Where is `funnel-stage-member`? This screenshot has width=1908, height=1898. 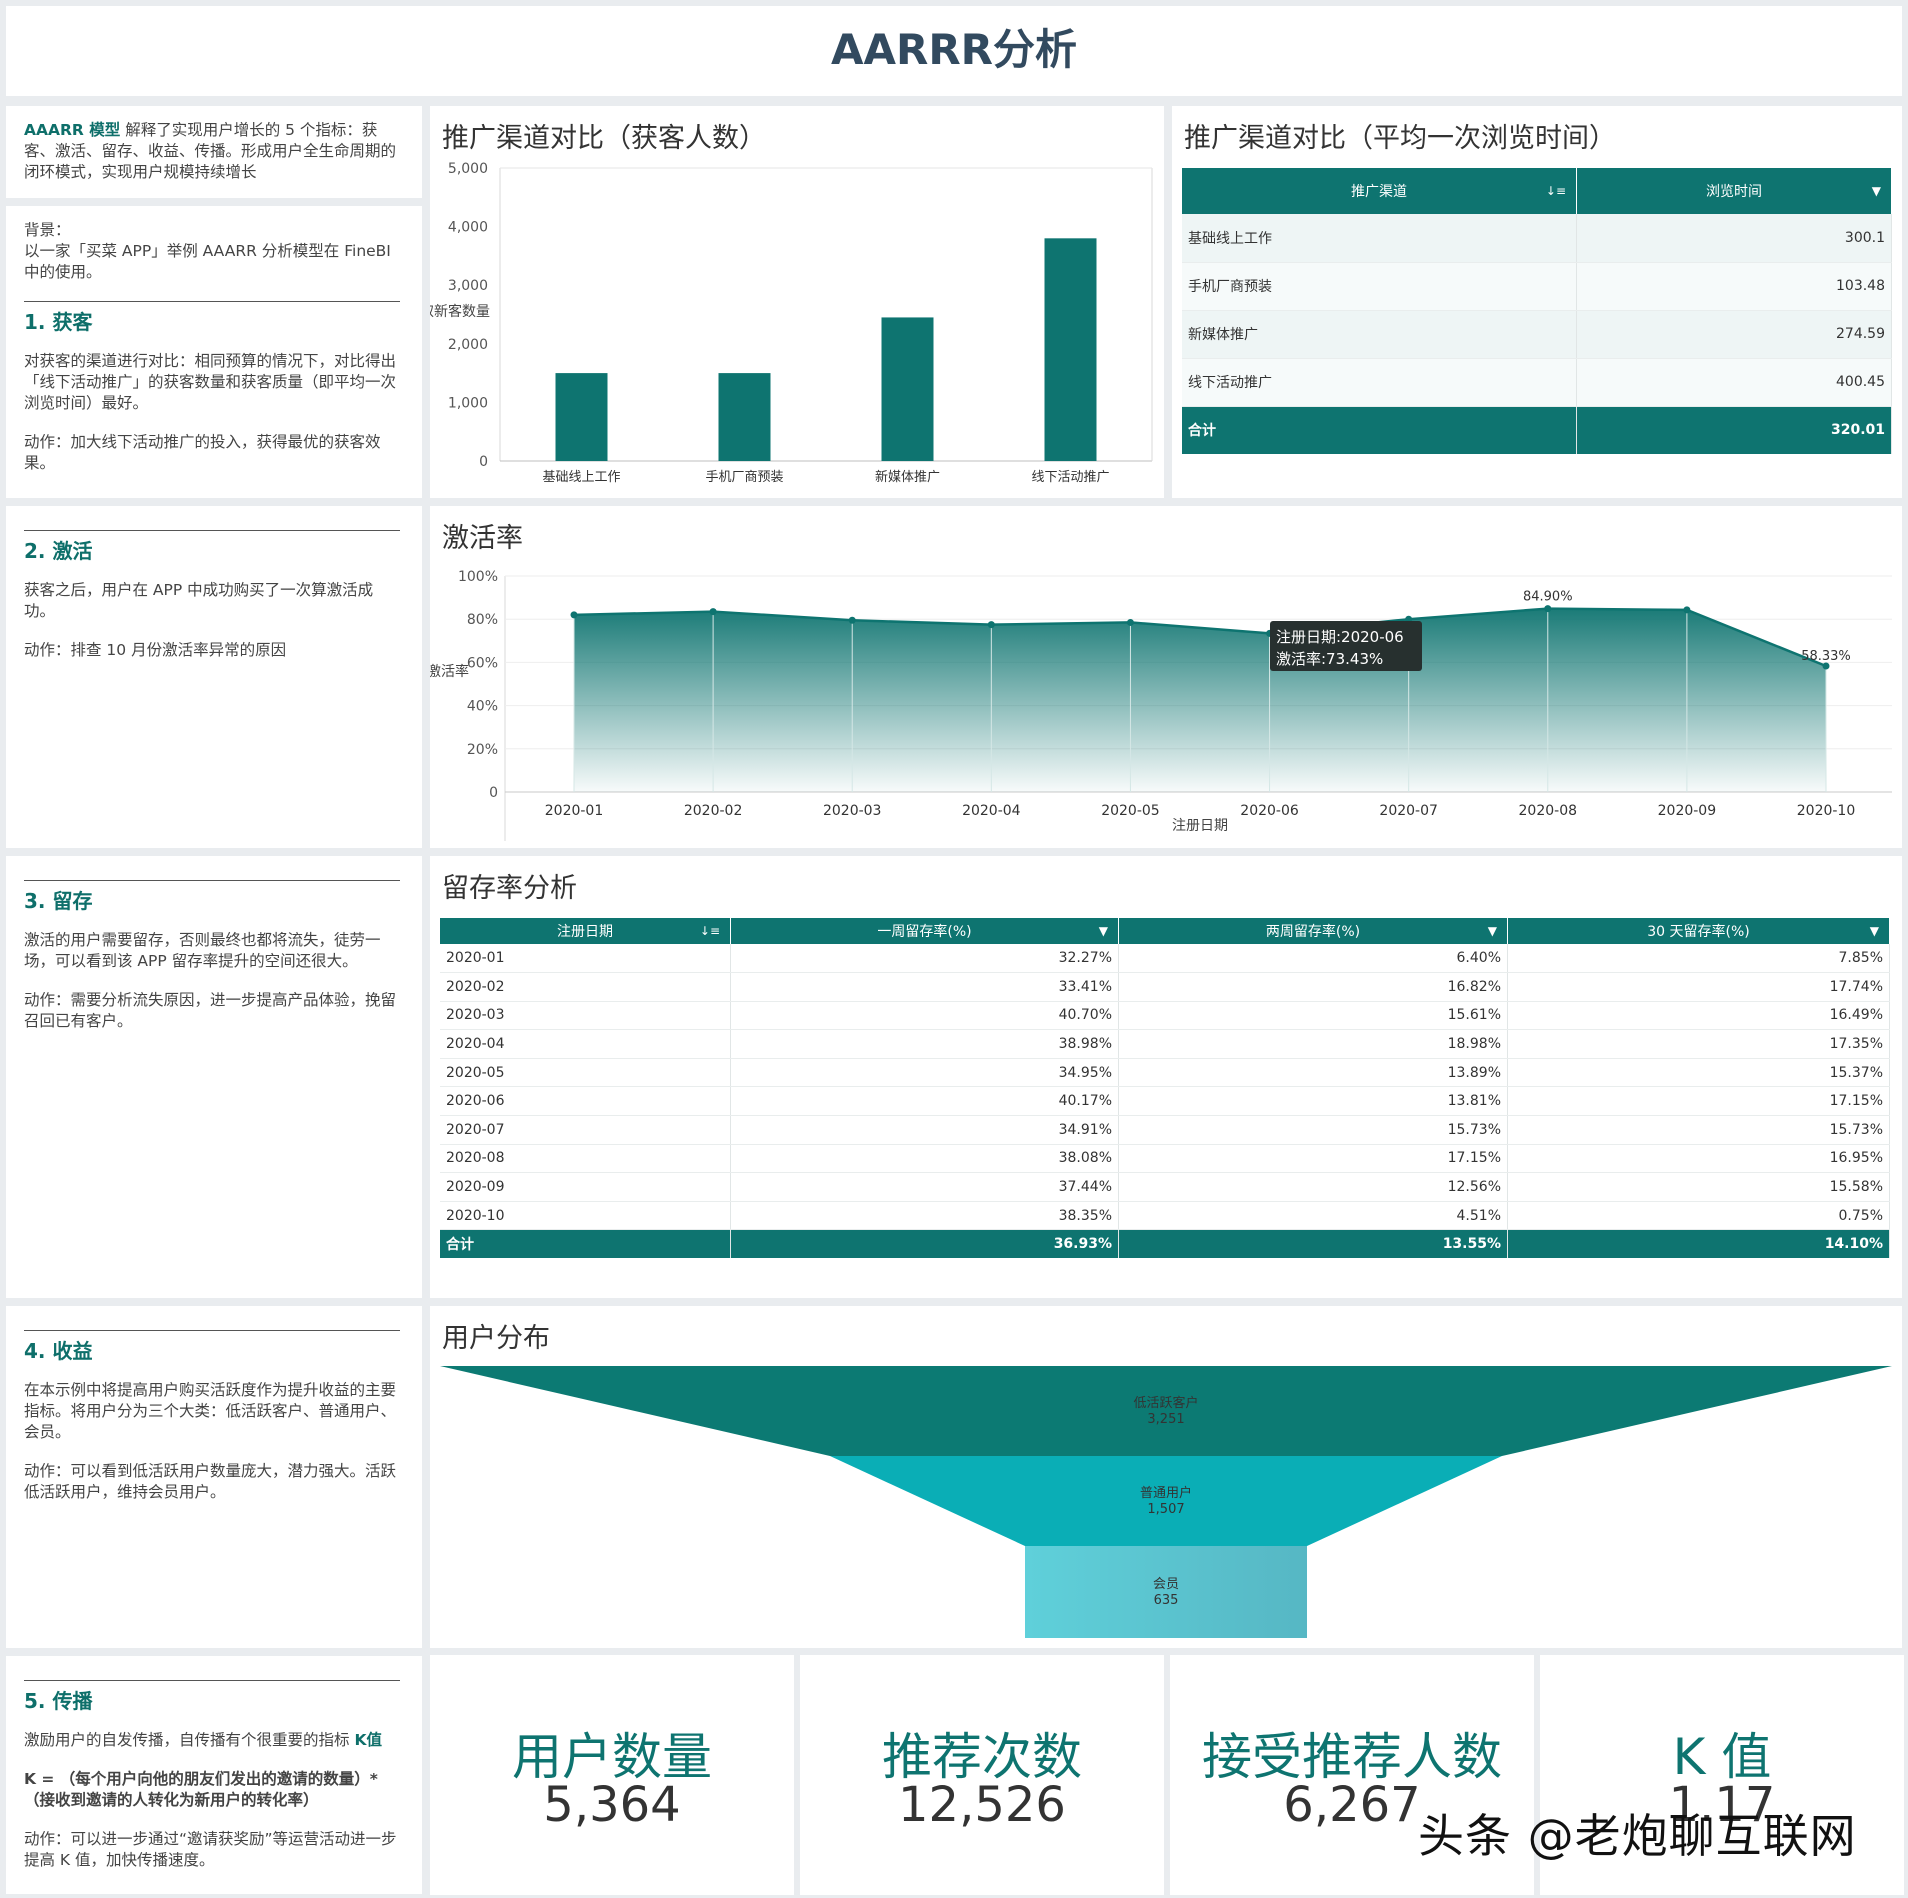 funnel-stage-member is located at coordinates (1166, 1592).